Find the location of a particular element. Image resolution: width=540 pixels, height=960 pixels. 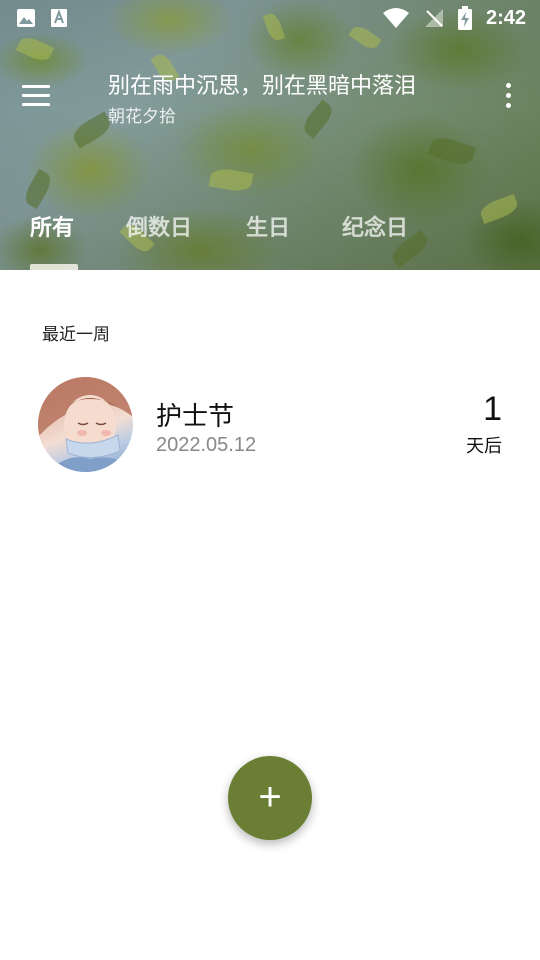

tab-anniversary: 纪念日 is located at coordinates (375, 226).